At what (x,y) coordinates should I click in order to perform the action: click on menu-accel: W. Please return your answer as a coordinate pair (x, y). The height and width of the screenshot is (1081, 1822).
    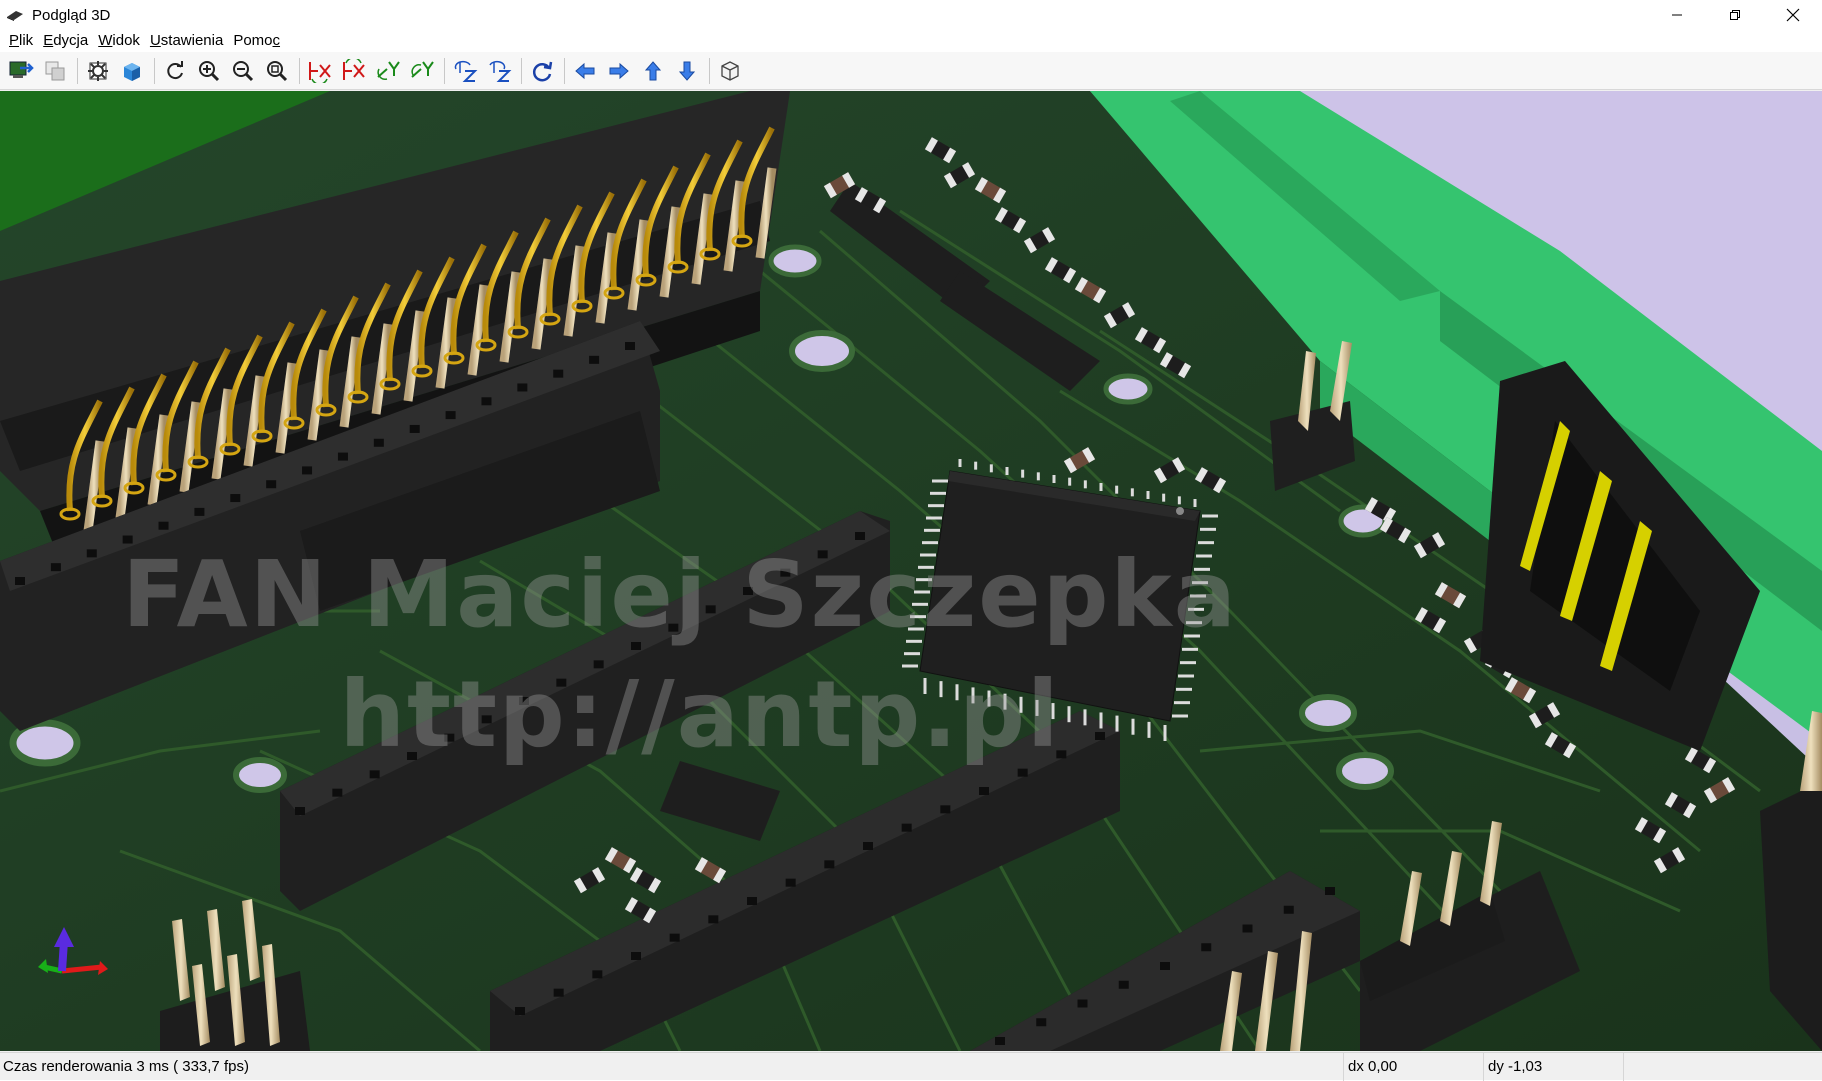
    Looking at the image, I should click on (105, 40).